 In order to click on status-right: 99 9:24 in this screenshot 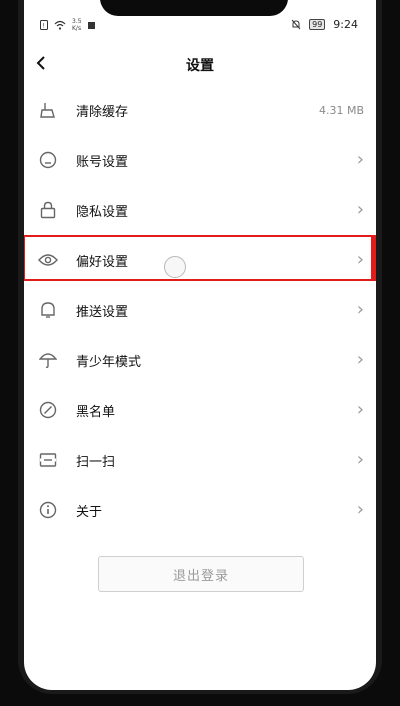, I will do `click(324, 24)`.